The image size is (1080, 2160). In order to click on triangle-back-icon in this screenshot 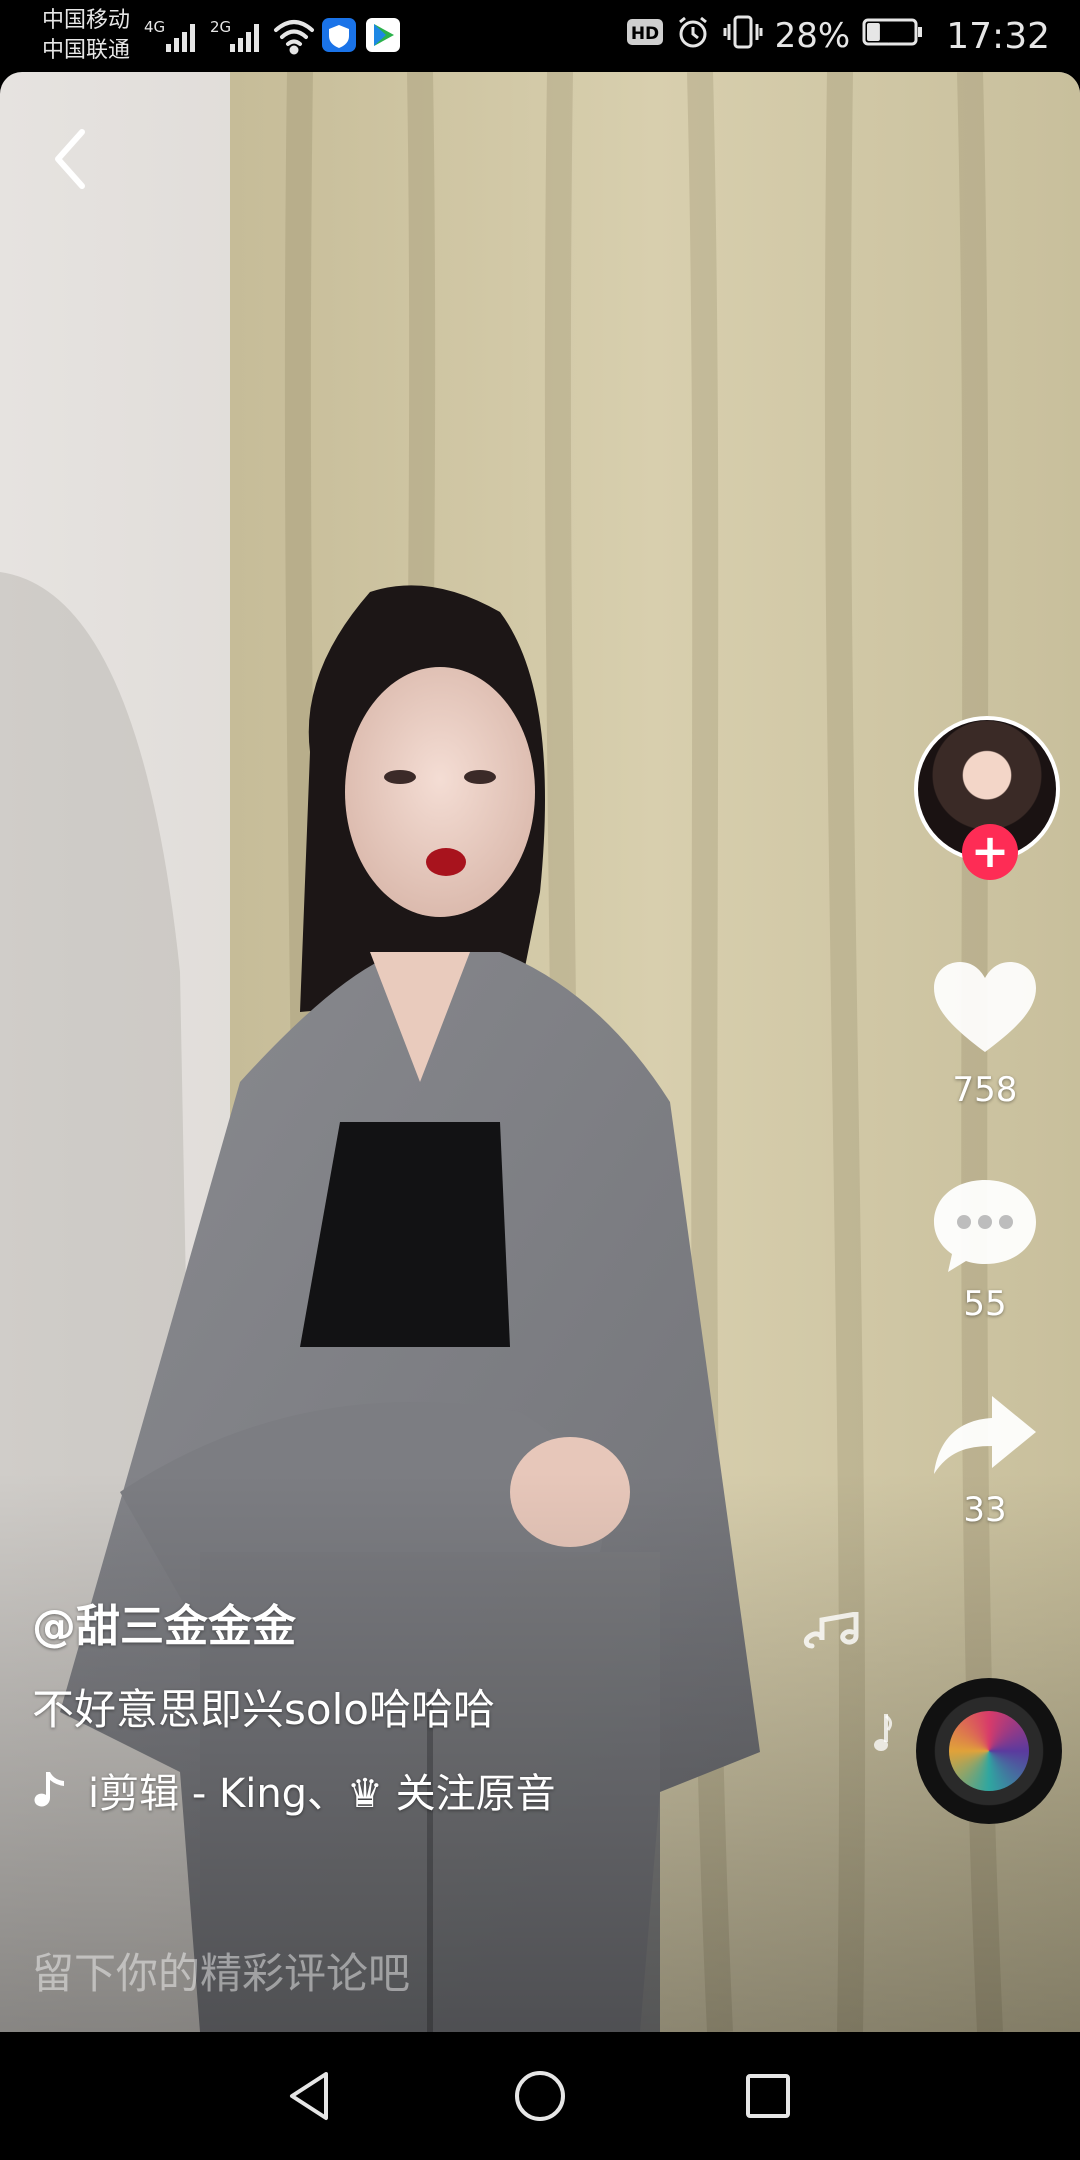, I will do `click(310, 2096)`.